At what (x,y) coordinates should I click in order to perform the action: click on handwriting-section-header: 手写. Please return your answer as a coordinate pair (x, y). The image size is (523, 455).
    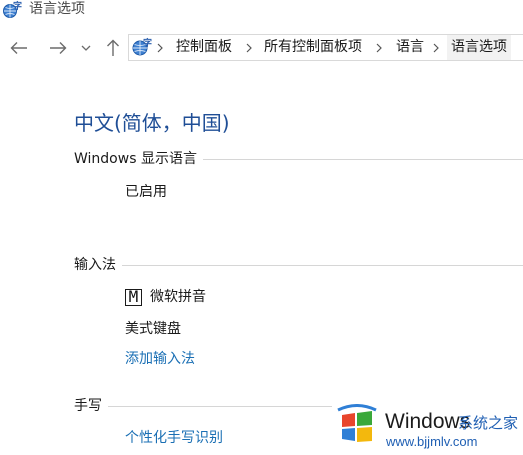
    Looking at the image, I should click on (203, 406).